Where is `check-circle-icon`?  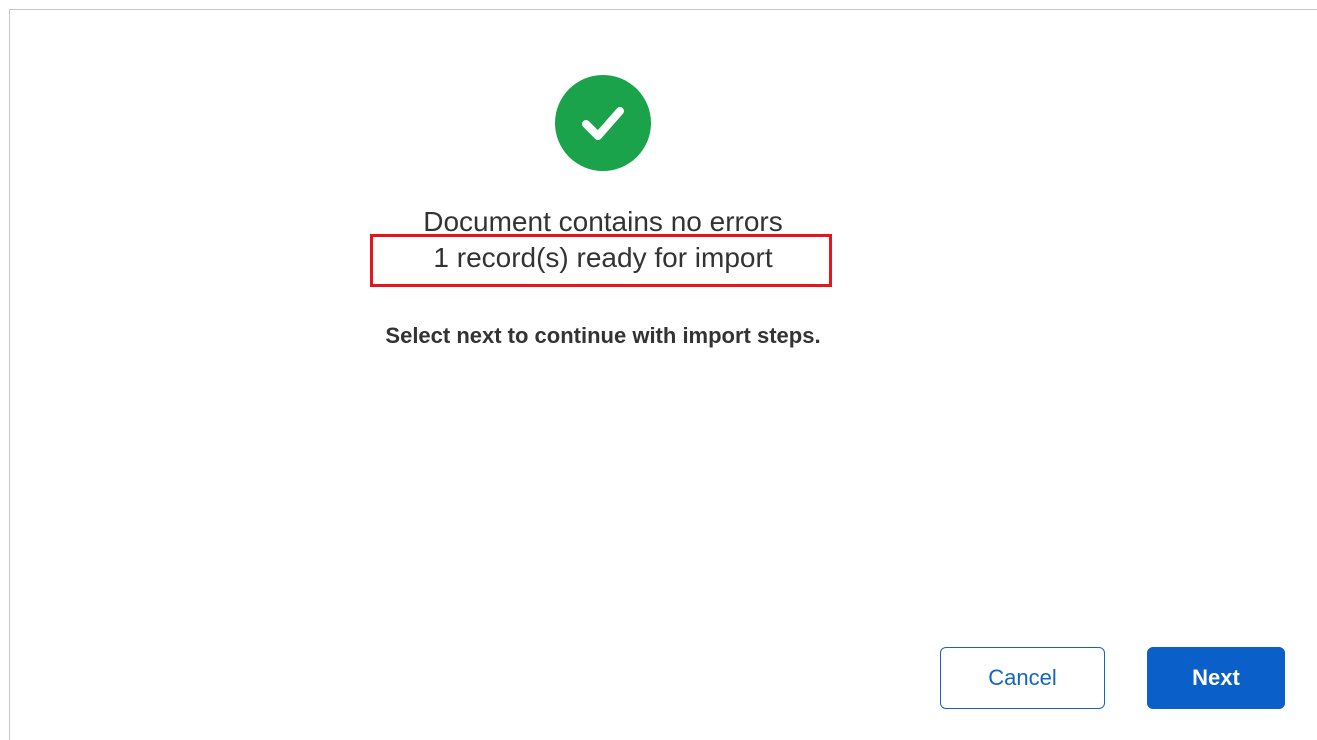
check-circle-icon is located at coordinates (603, 123).